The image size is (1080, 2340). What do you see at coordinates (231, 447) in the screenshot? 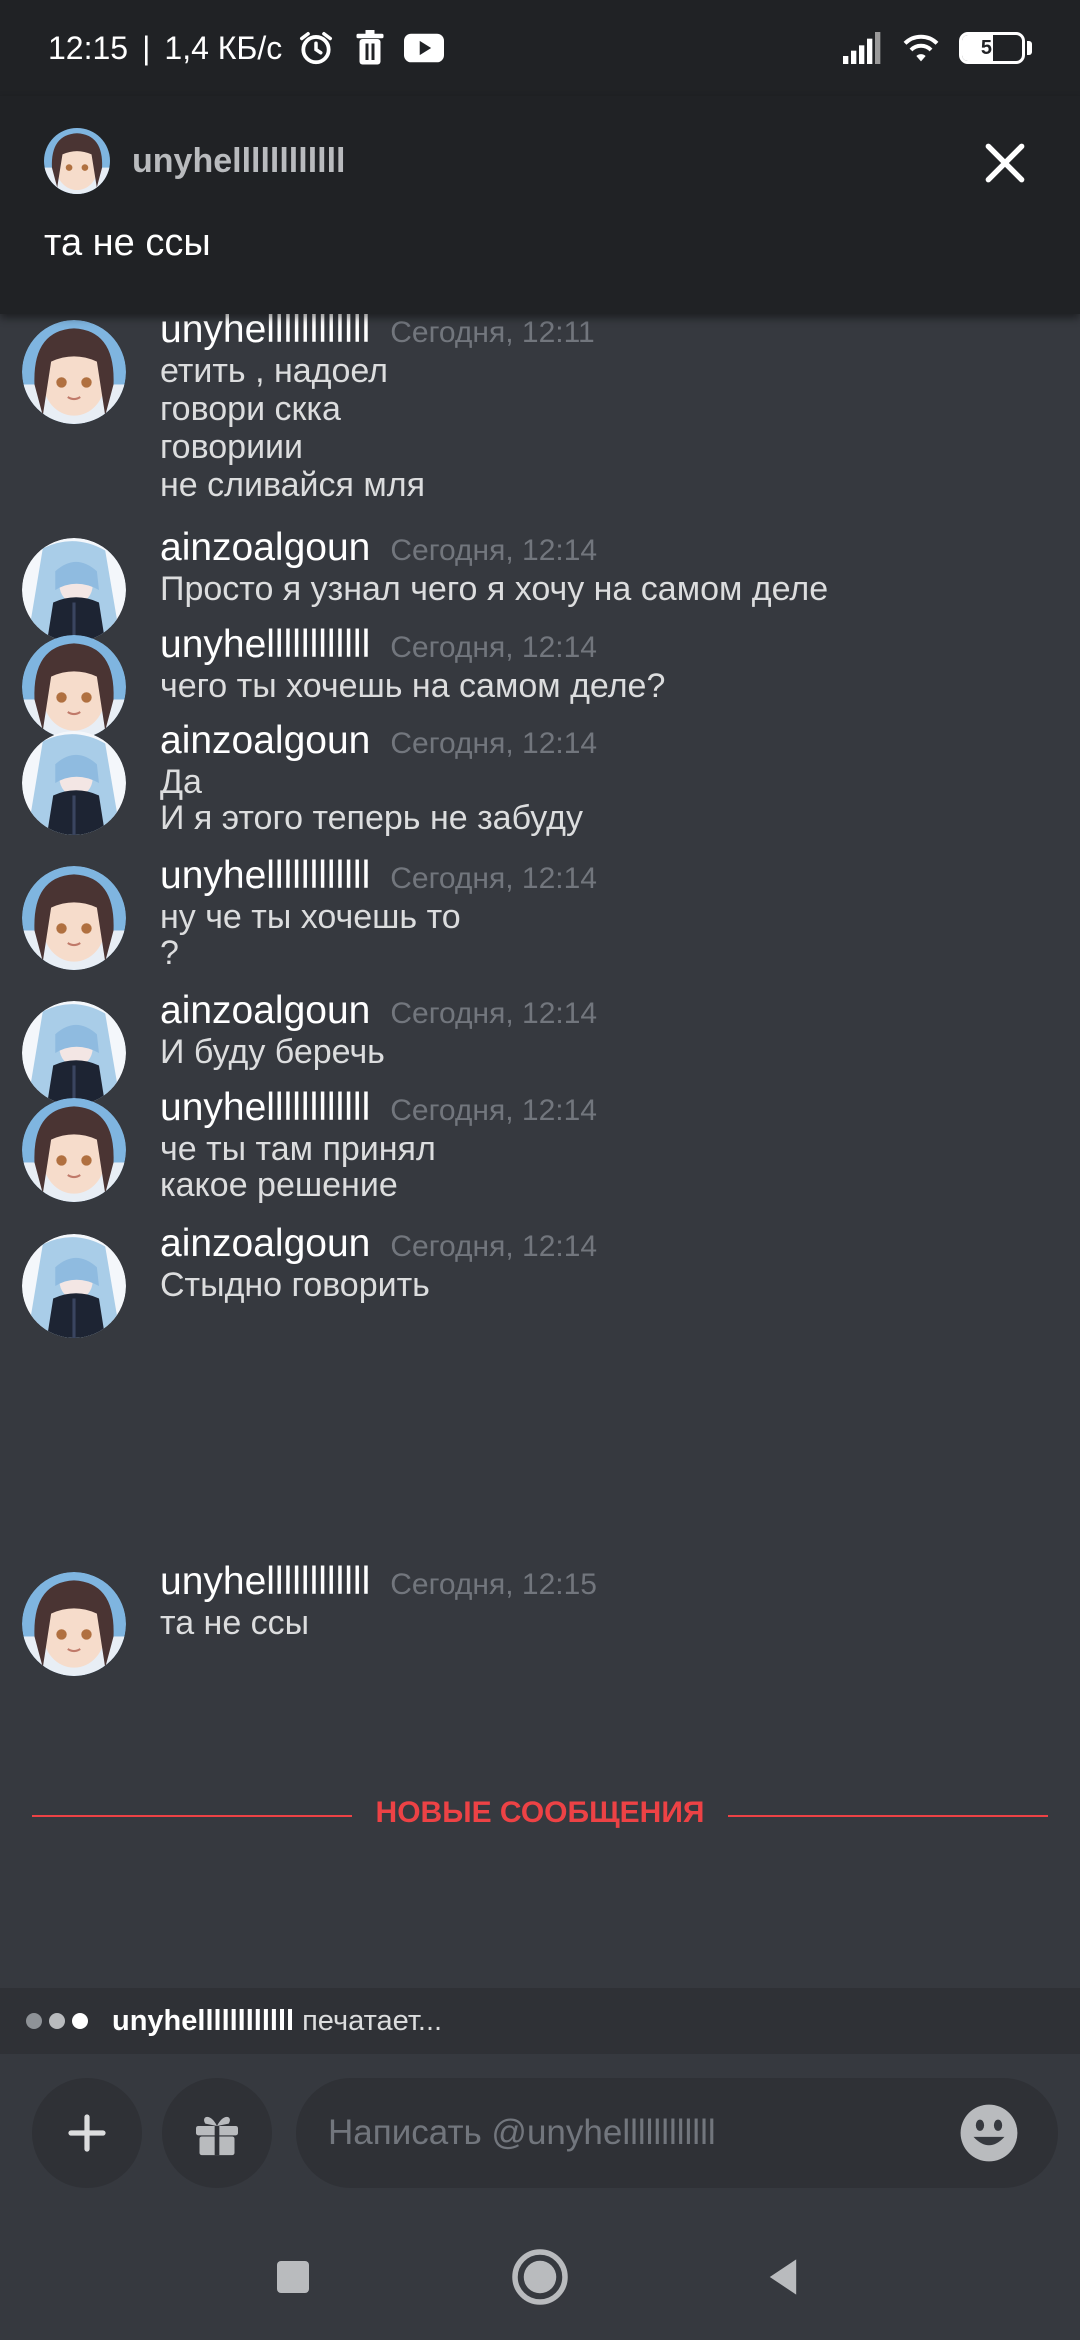
I see `message-text: говориии` at bounding box center [231, 447].